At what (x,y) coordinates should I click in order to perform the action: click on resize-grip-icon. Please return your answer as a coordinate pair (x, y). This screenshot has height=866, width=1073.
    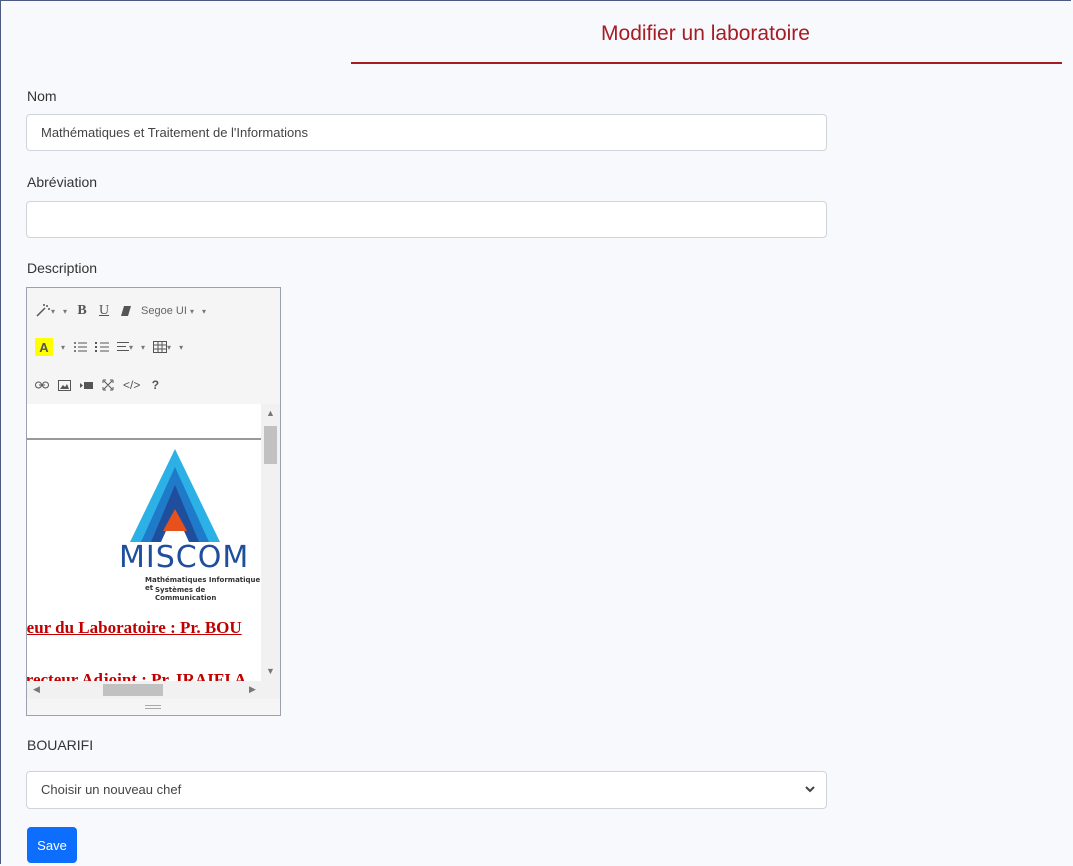
    Looking at the image, I should click on (153, 707).